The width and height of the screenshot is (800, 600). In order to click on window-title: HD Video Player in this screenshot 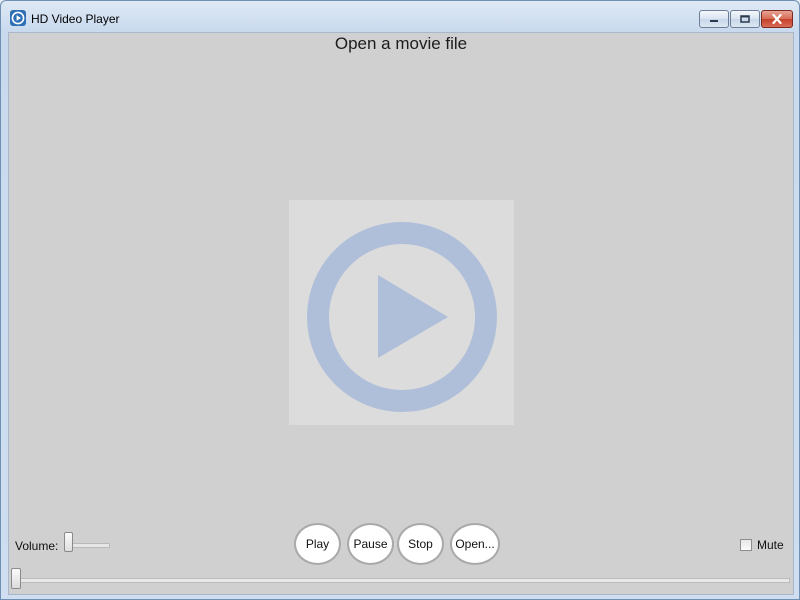, I will do `click(75, 19)`.